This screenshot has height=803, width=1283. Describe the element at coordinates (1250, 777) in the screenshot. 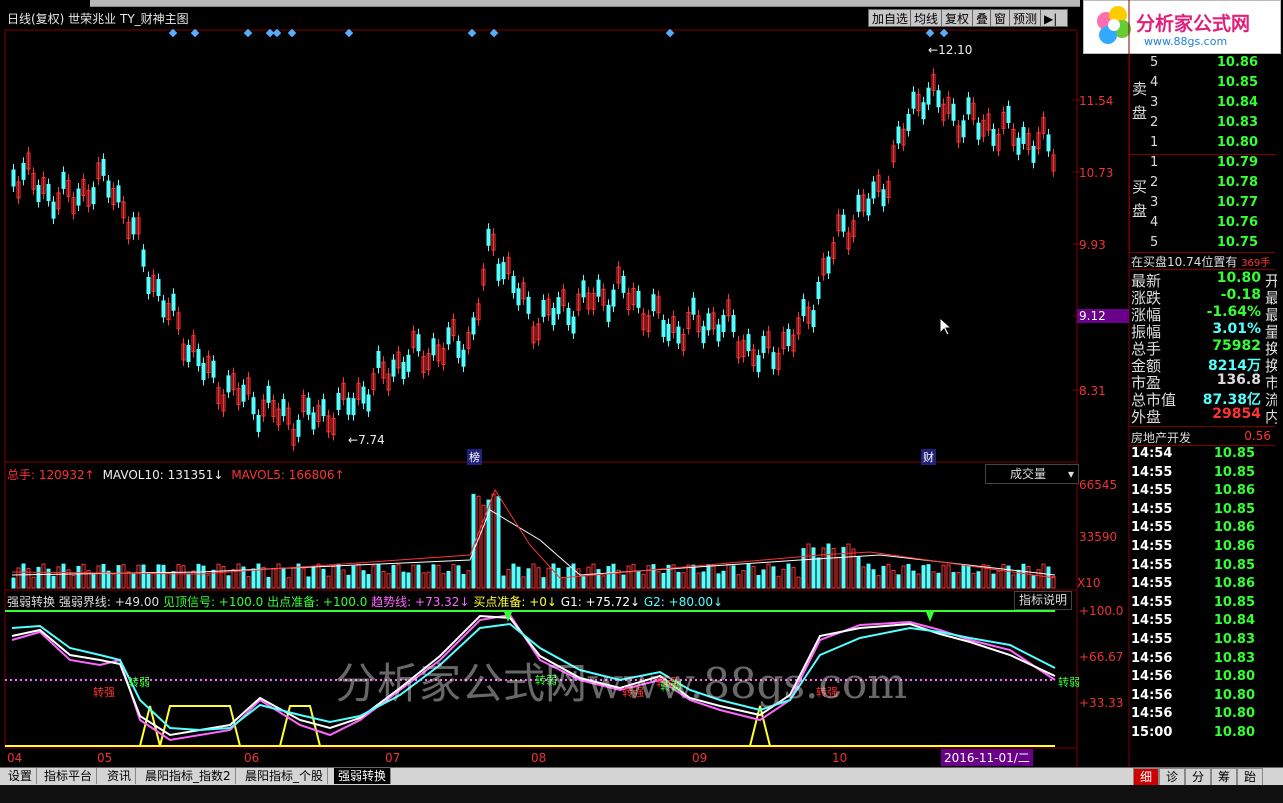

I see `tab-more: 跆` at that location.